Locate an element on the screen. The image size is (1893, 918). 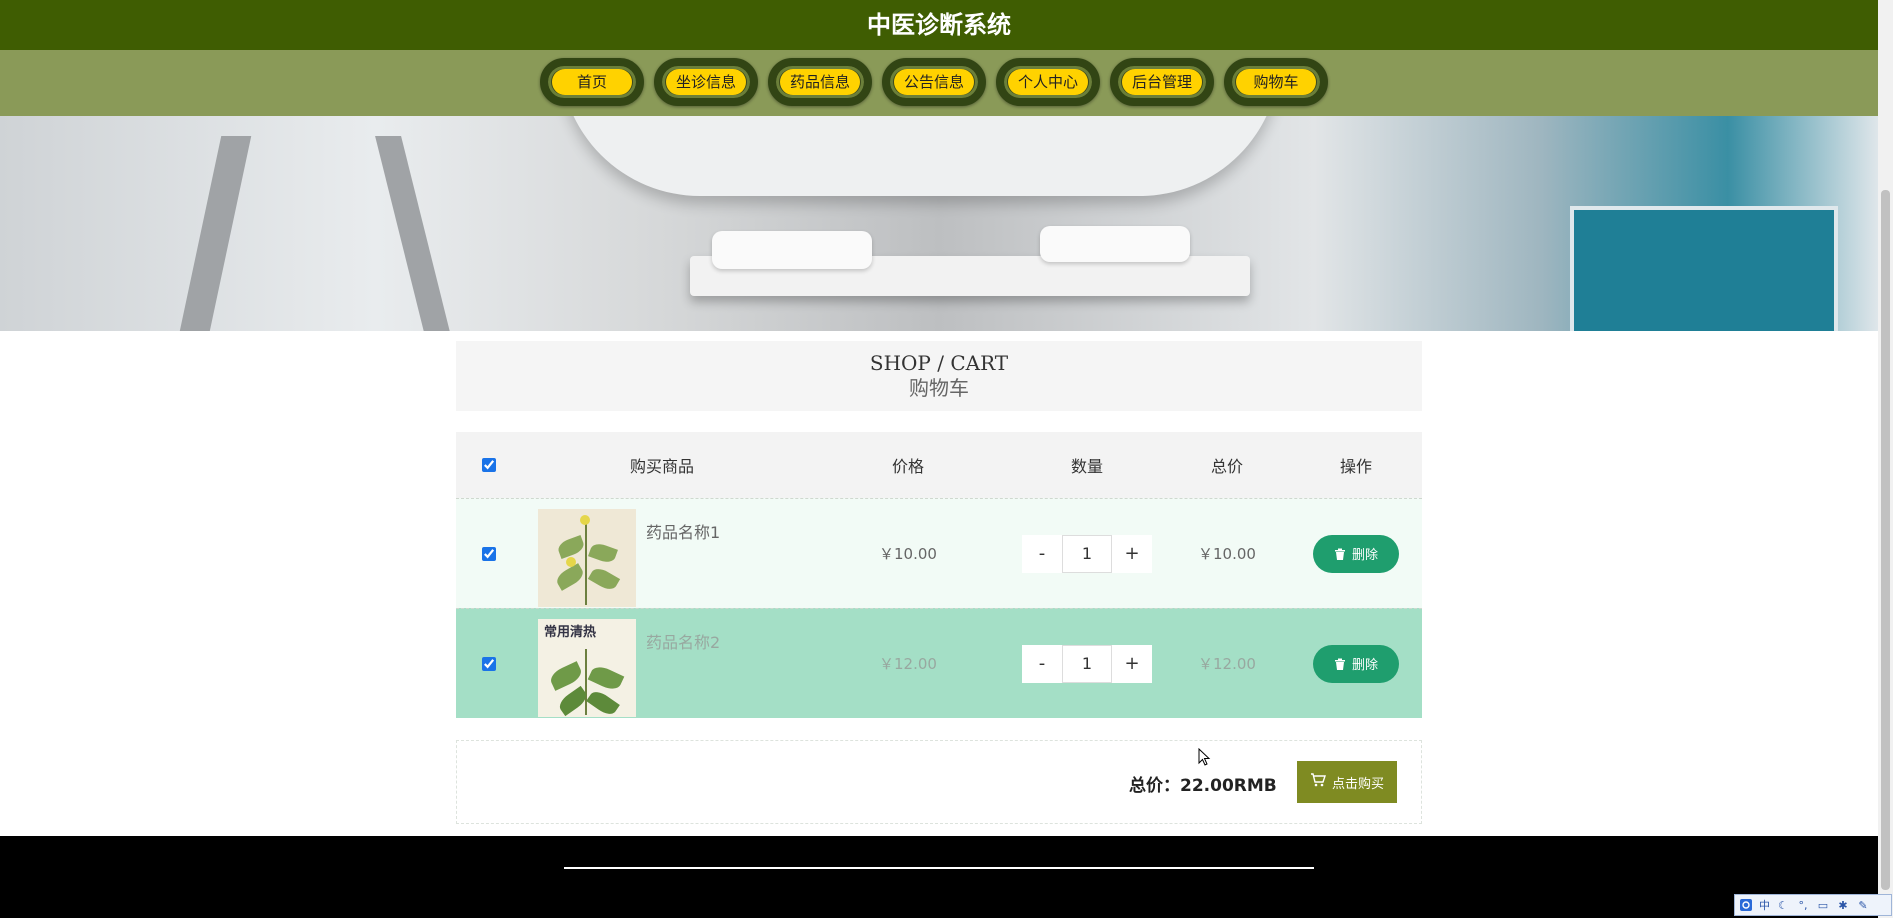
section-title-en: SHOP / CART is located at coordinates (939, 363).